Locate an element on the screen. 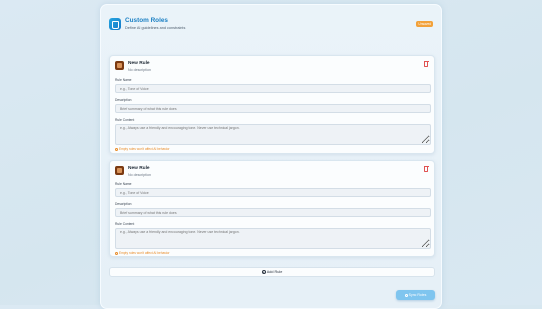 The height and width of the screenshot is (309, 542). add-rule-label: Add Rule is located at coordinates (274, 272).